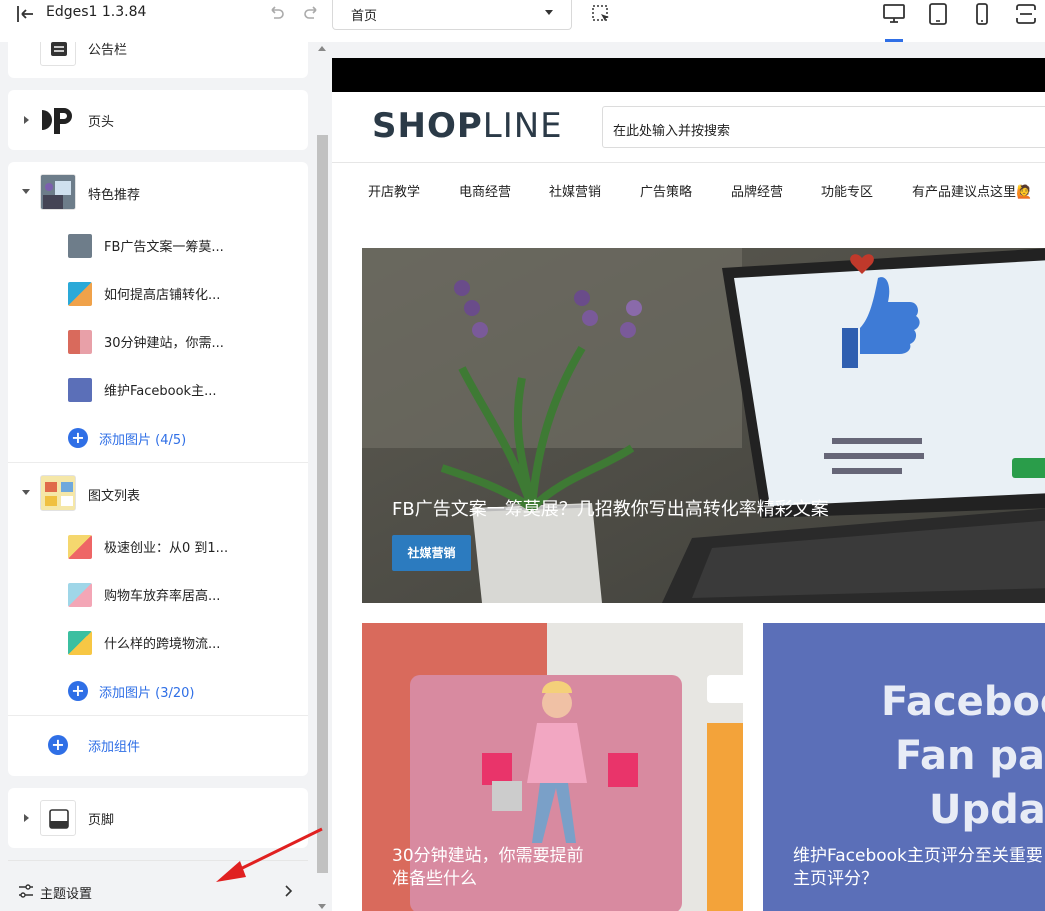 This screenshot has height=911, width=1045. I want to click on section-label: 页脚, so click(101, 820).